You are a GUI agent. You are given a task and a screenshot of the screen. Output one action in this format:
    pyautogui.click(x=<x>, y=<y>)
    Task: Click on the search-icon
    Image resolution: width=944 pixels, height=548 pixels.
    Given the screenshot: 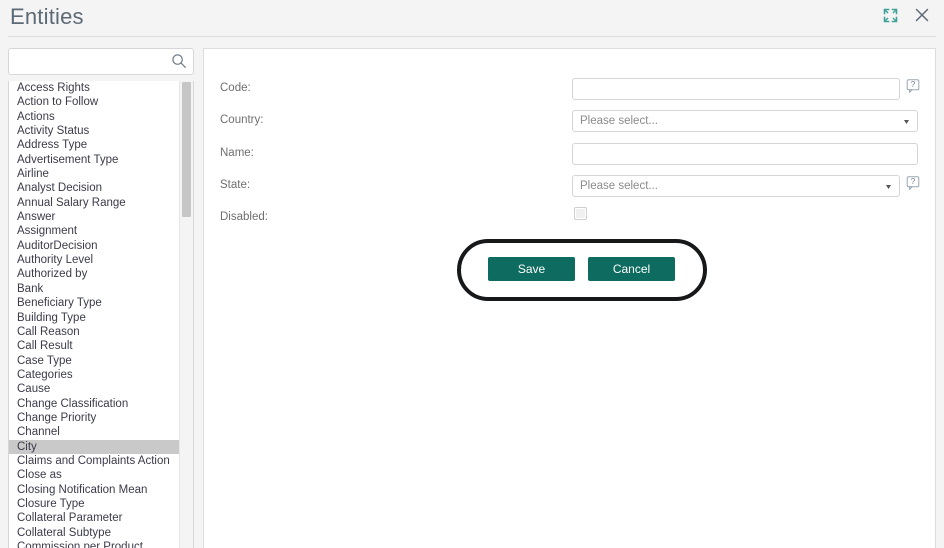 What is the action you would take?
    pyautogui.click(x=179, y=61)
    